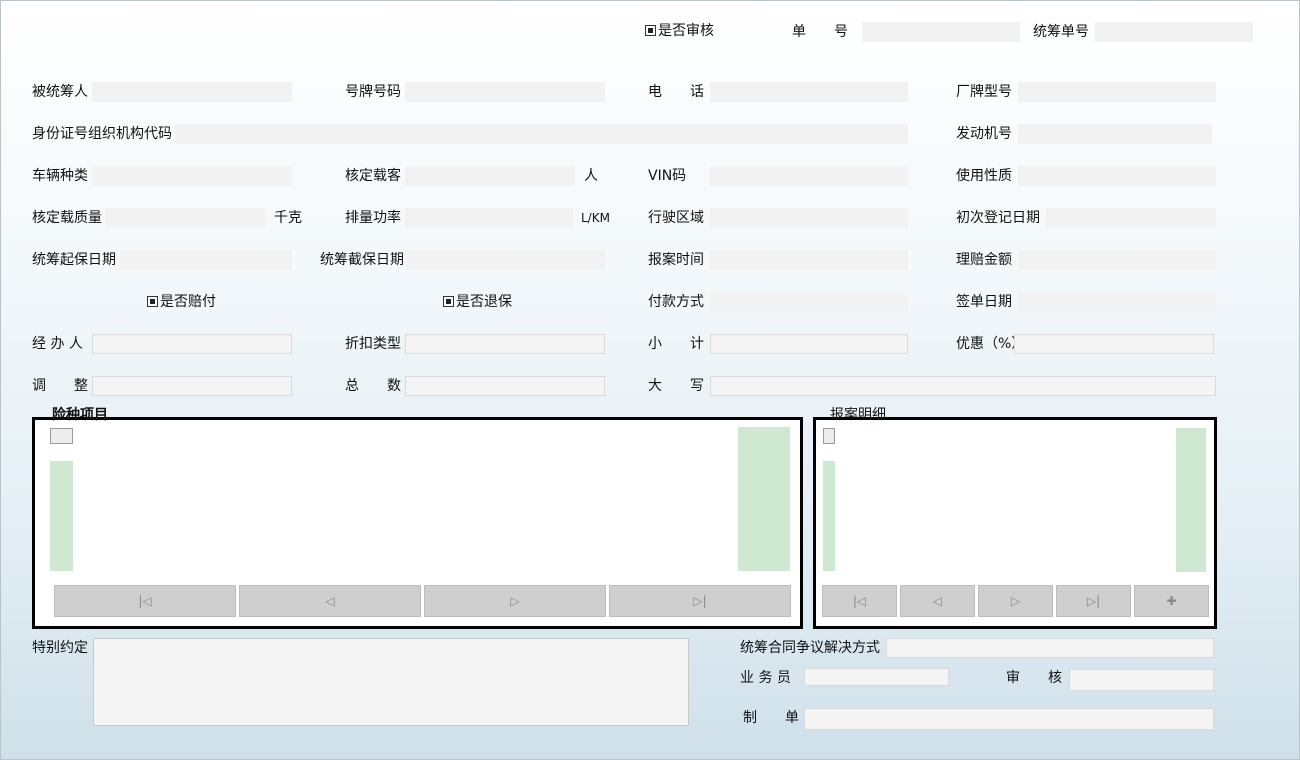 Image resolution: width=1300 pixels, height=760 pixels. I want to click on report-grid: |◁ ◁ ▷ ▷| ✚, so click(1015, 523).